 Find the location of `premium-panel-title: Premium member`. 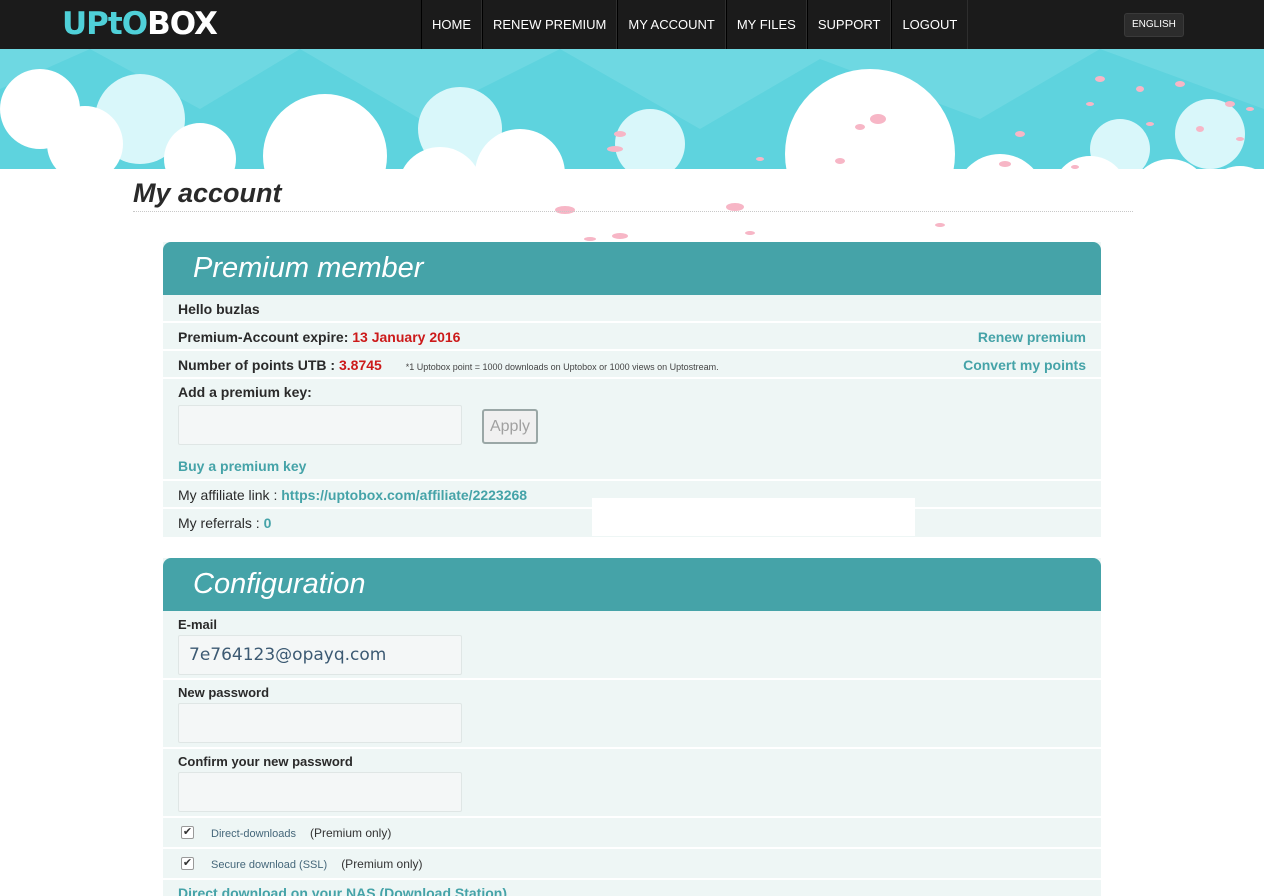

premium-panel-title: Premium member is located at coordinates (632, 268).